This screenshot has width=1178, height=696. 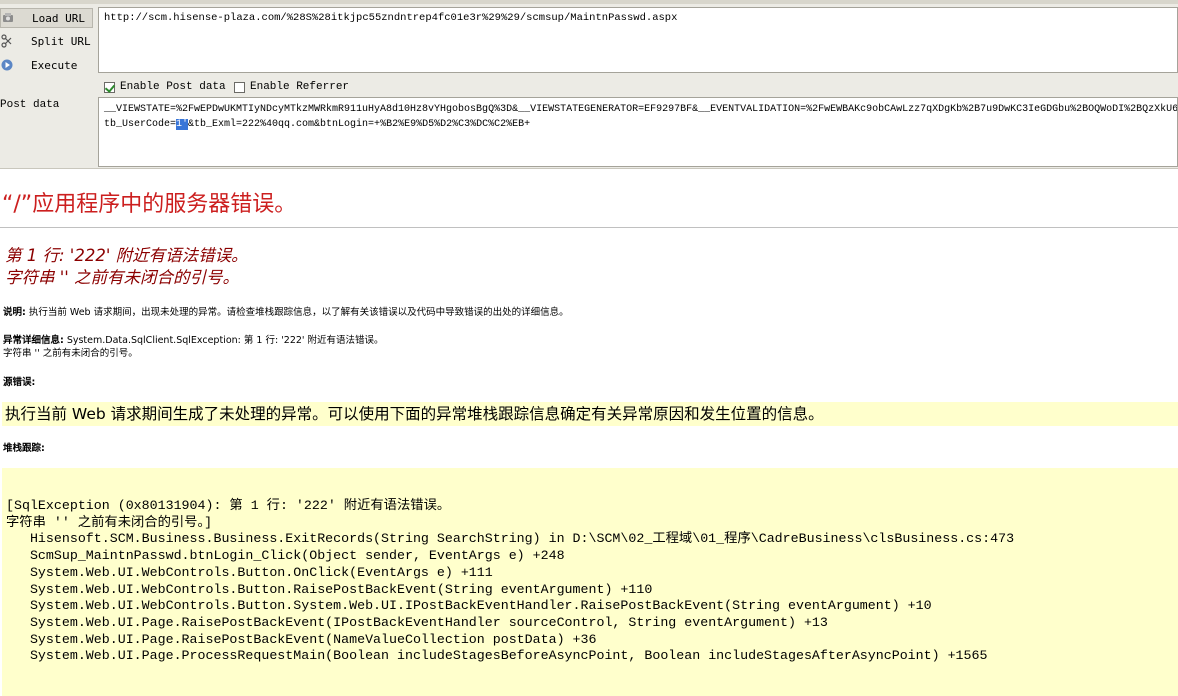 I want to click on source-error-label: 源错误:, so click(x=19, y=382).